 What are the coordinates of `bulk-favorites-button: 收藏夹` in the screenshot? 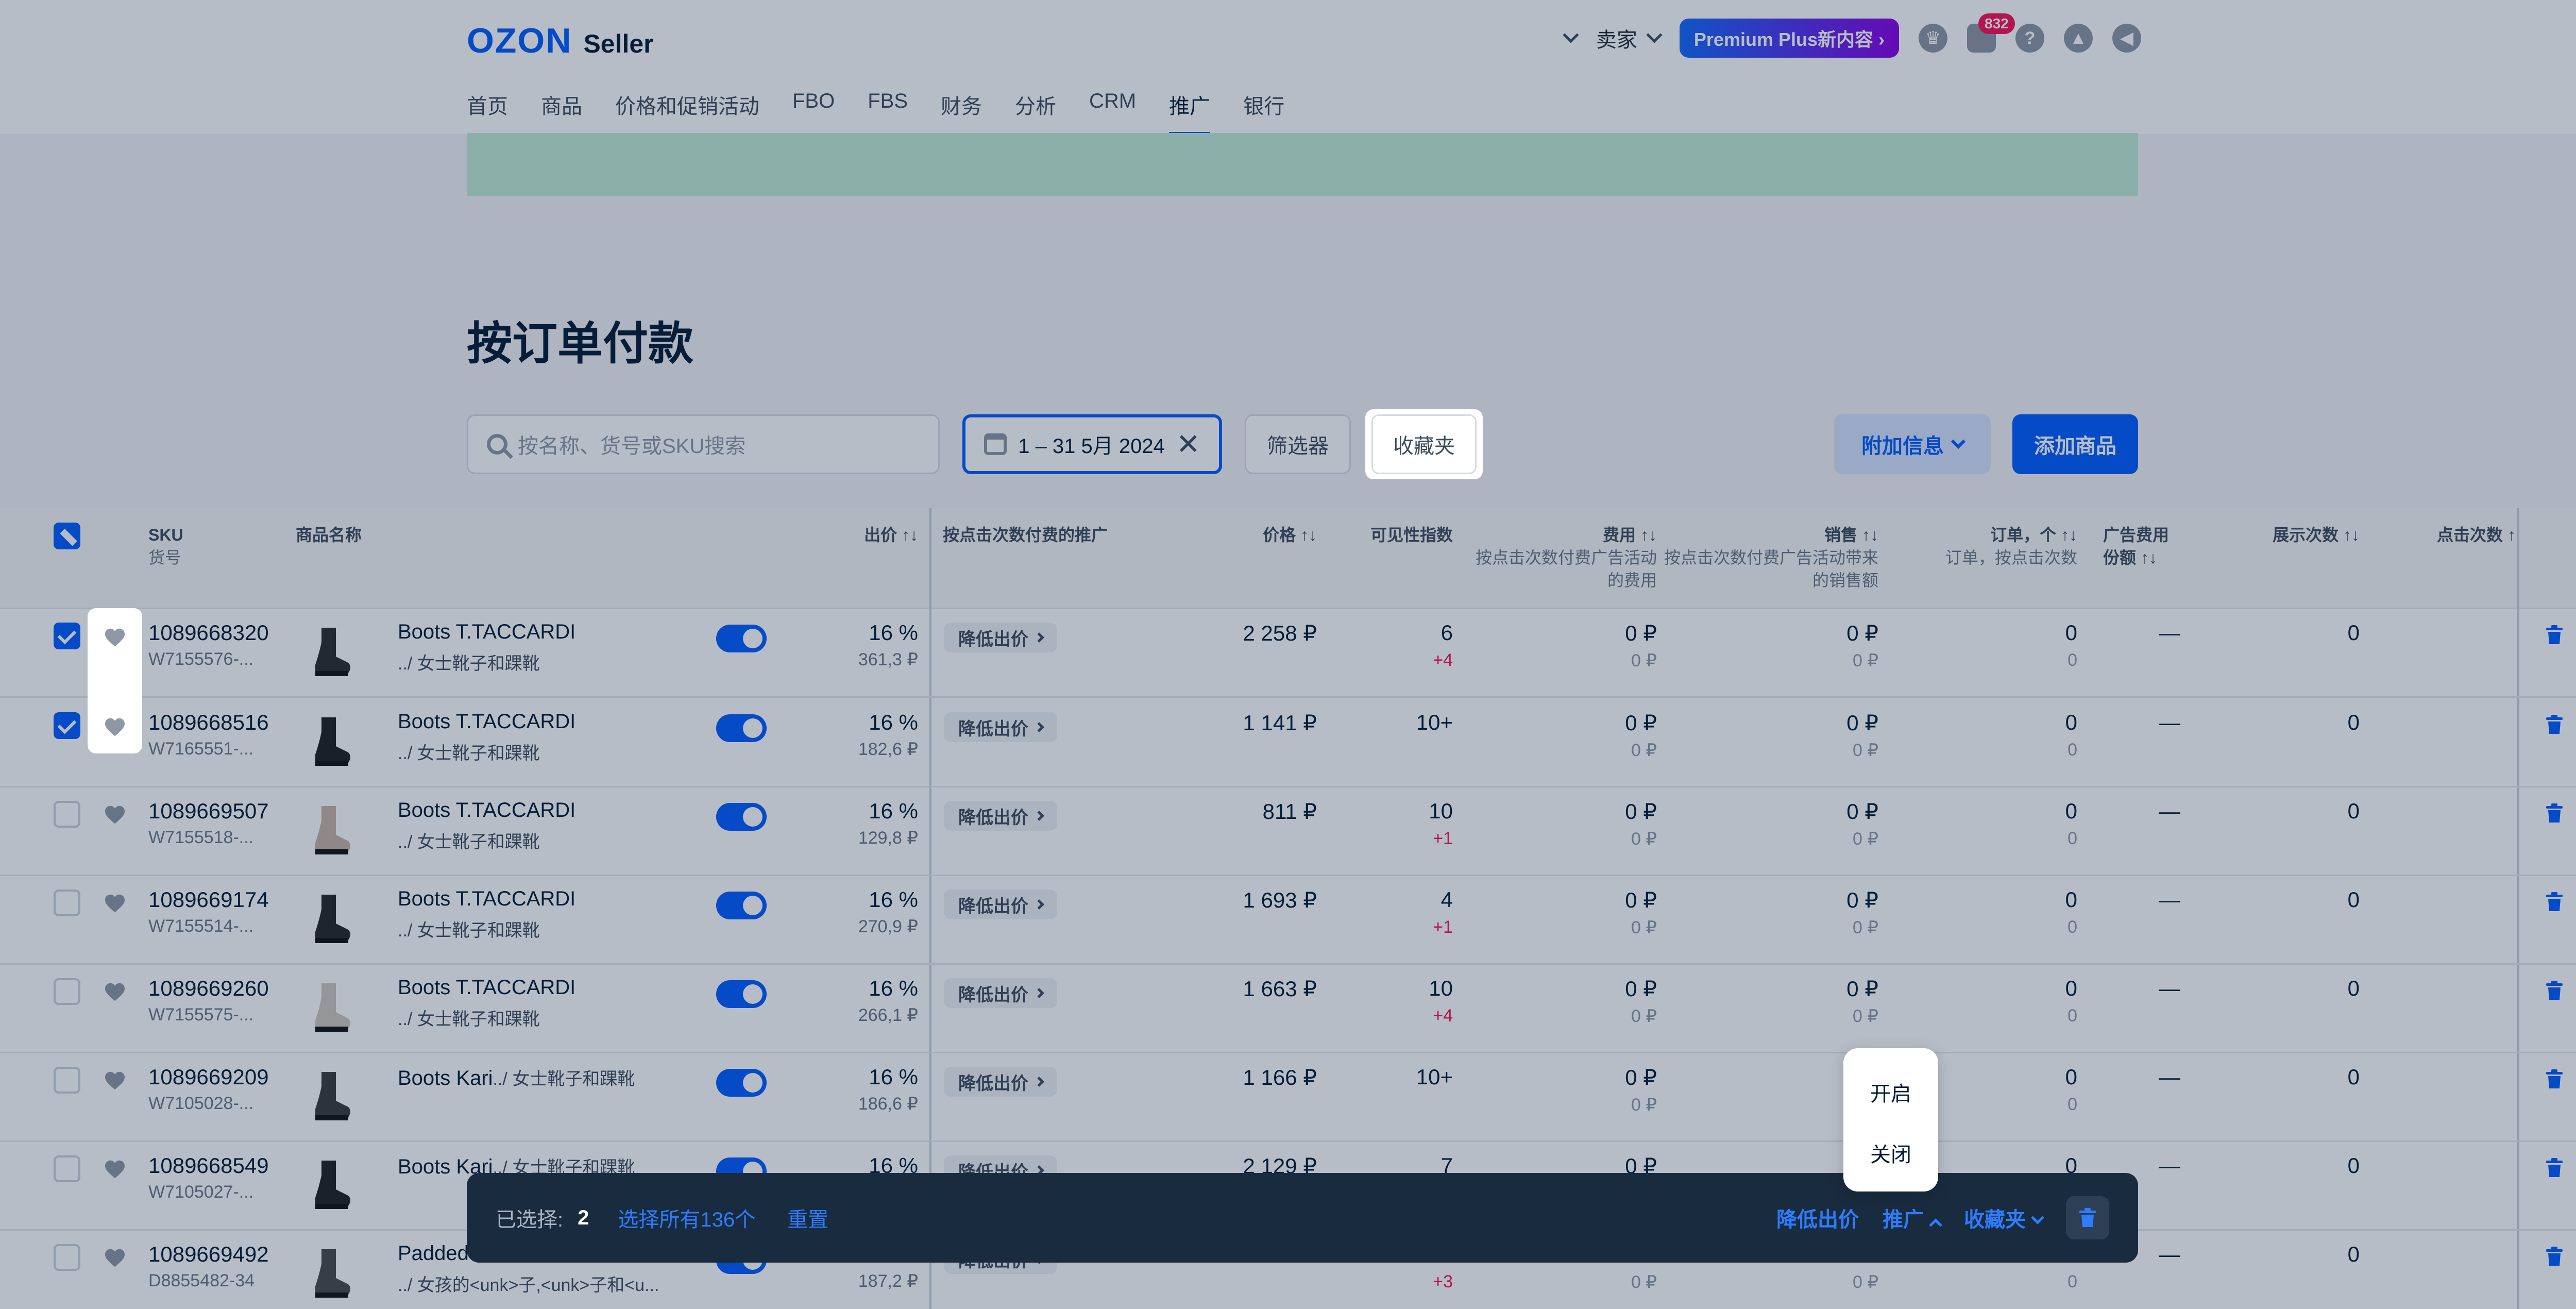 It's located at (2004, 1218).